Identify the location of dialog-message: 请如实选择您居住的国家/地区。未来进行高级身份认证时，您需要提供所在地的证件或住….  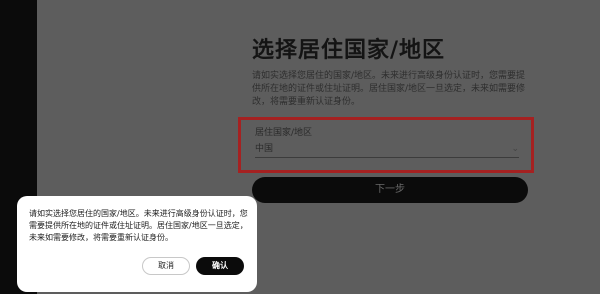
(138, 225).